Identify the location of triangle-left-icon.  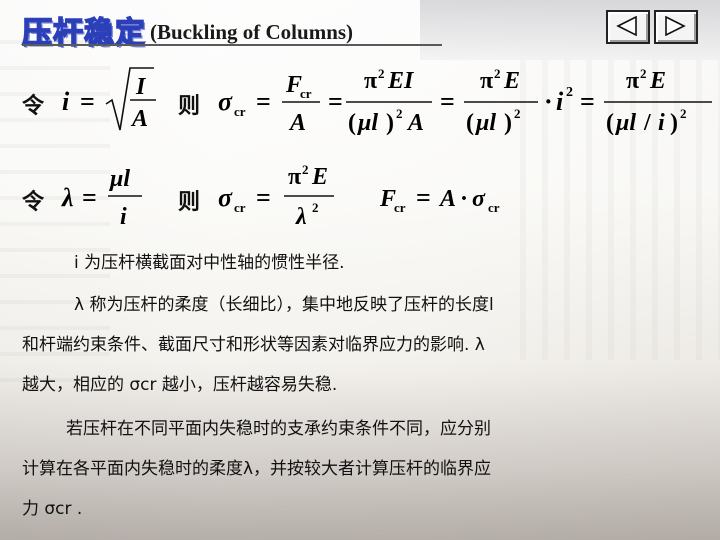
(626, 26).